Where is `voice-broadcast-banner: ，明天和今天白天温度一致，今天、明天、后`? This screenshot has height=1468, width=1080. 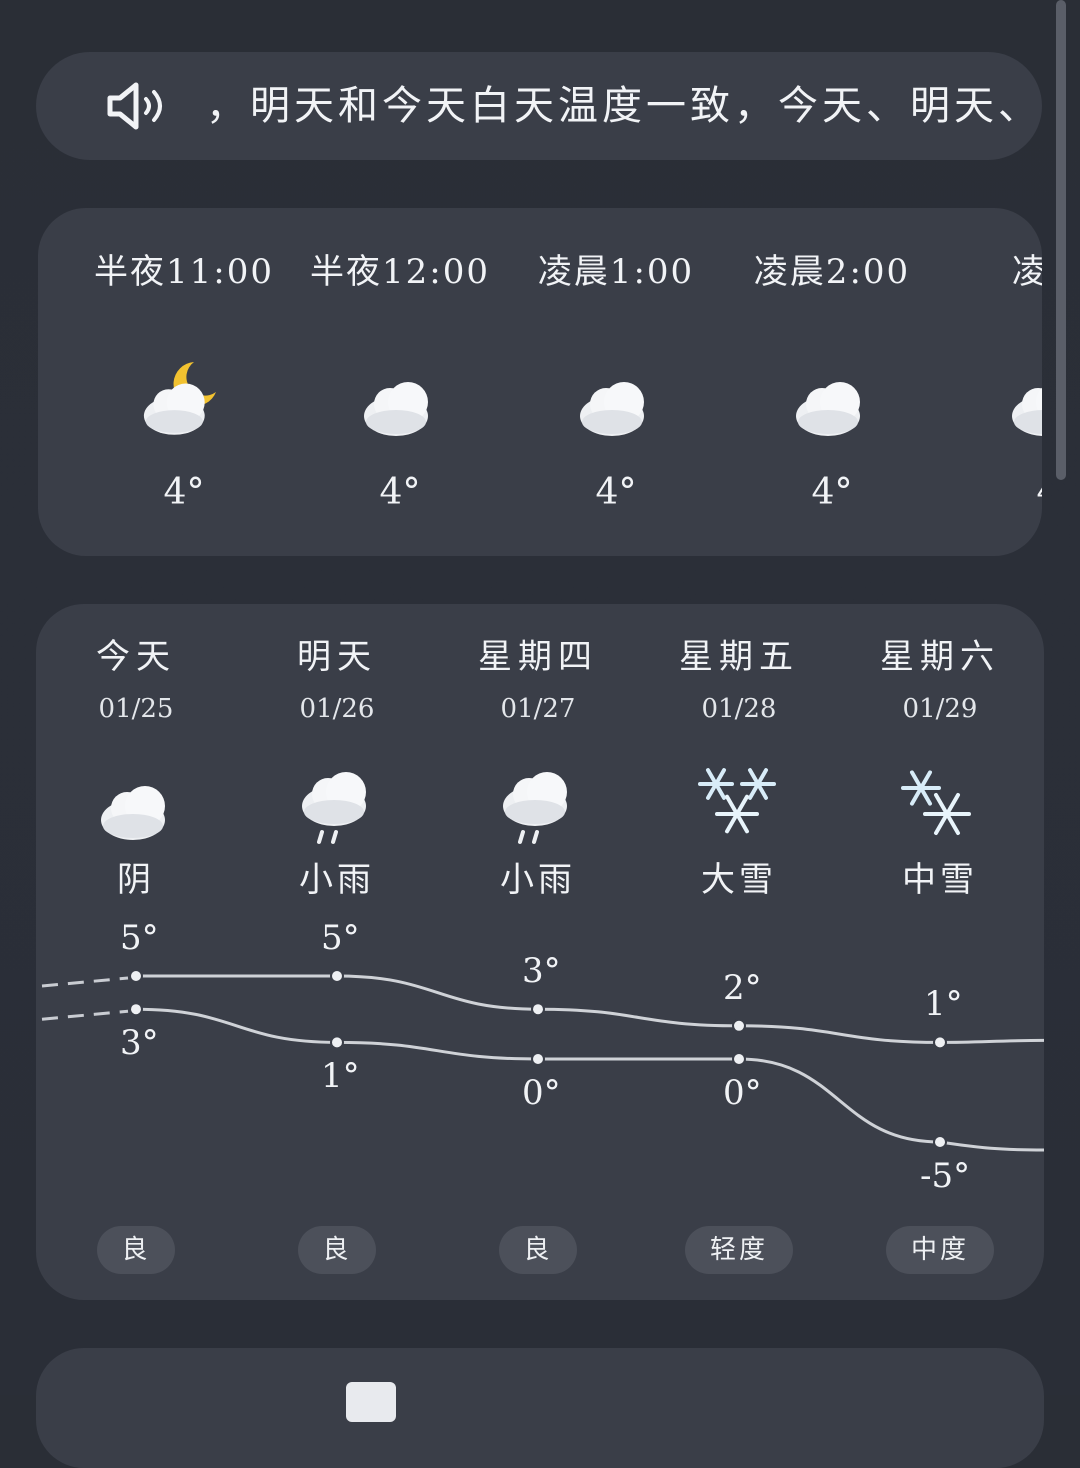
voice-broadcast-banner: ，明天和今天白天温度一致，今天、明天、后 is located at coordinates (539, 106).